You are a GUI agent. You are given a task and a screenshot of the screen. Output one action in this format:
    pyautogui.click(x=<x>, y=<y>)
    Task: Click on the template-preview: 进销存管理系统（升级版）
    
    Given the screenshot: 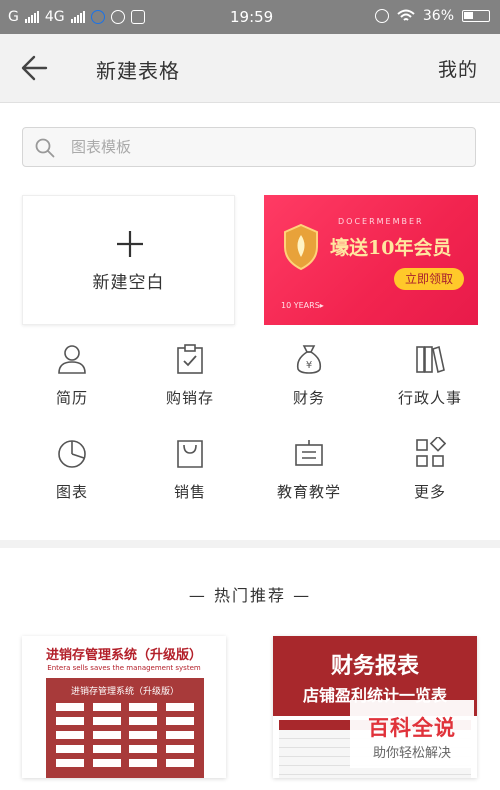 What is the action you would take?
    pyautogui.click(x=125, y=728)
    